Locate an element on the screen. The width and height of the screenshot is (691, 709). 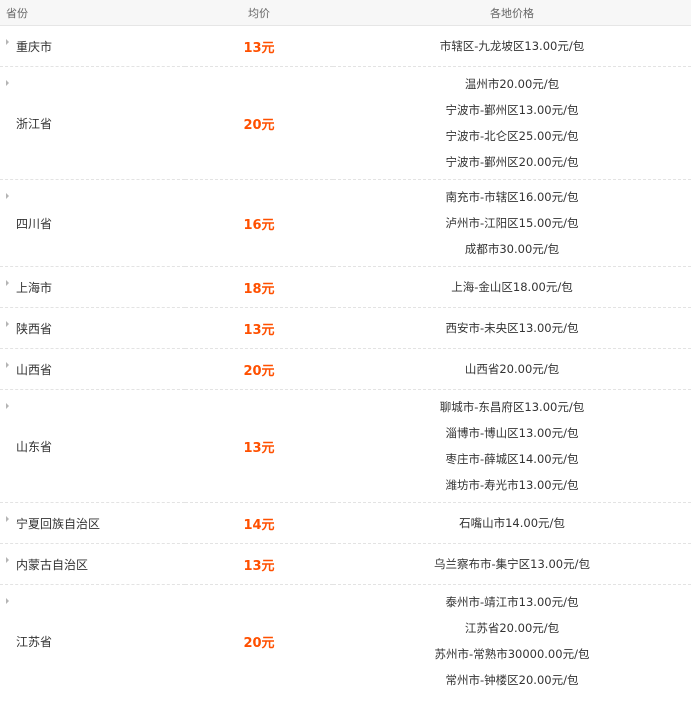
regional-price-list: 乌兰察布市-集宁区13.00元/包 is located at coordinates (512, 564).